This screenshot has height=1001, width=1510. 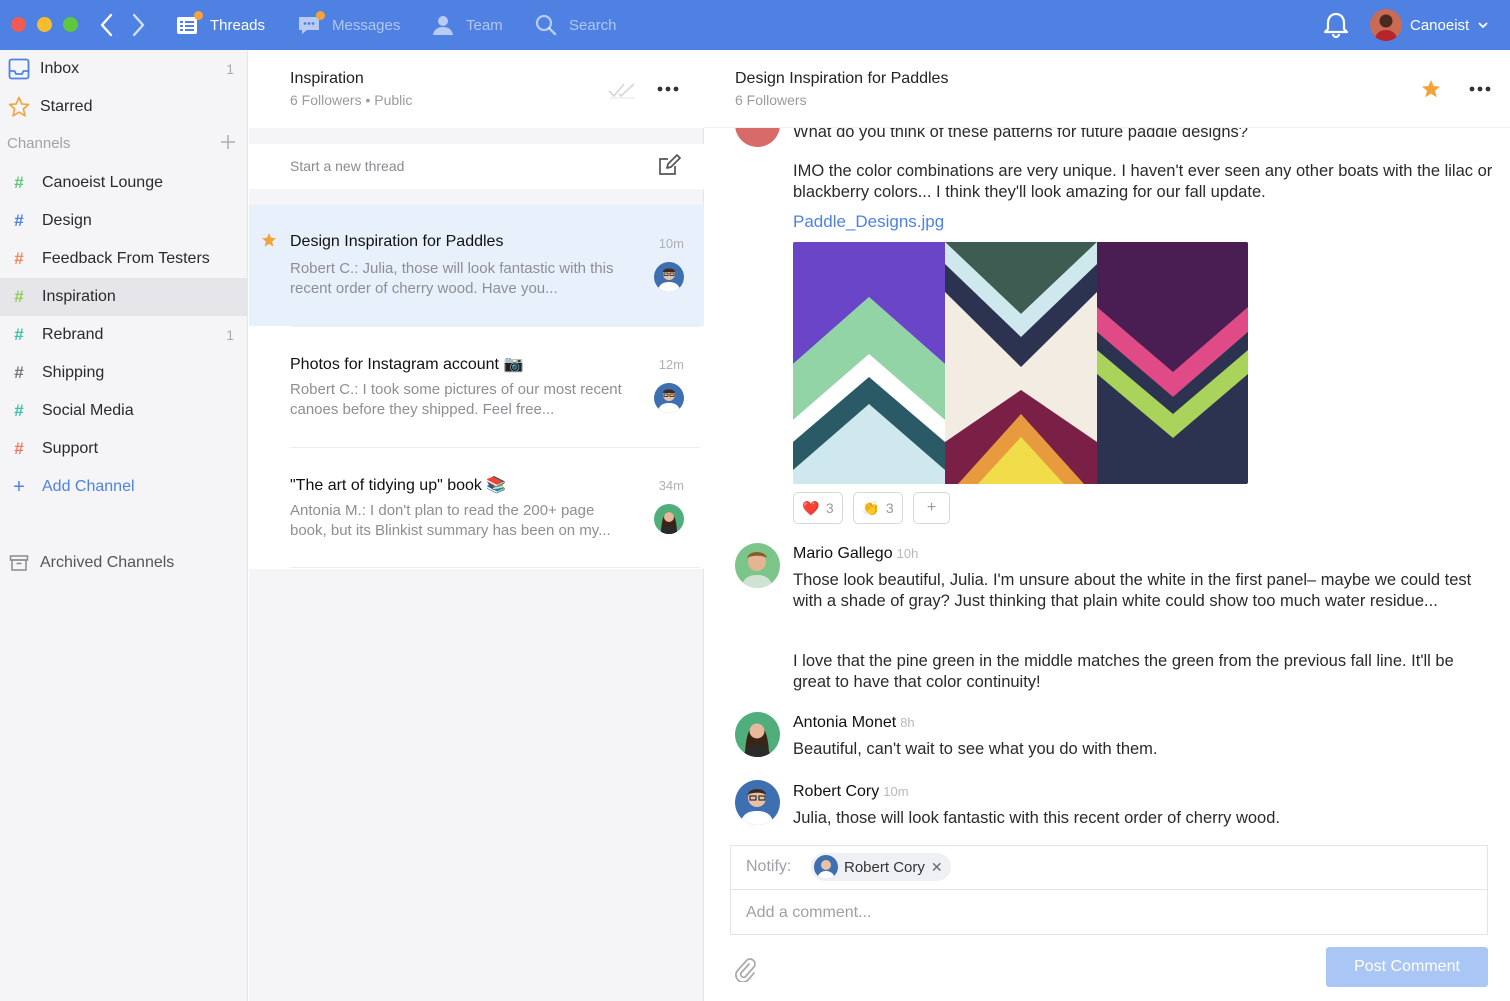 What do you see at coordinates (124, 259) in the screenshot?
I see `sidebar-item-feedback-from-testers: # Feedback From Testers` at bounding box center [124, 259].